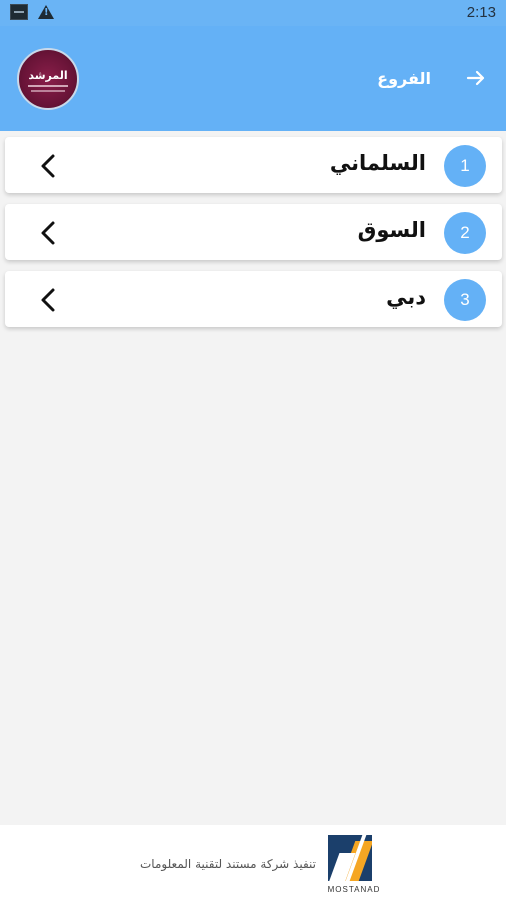 The height and width of the screenshot is (900, 506). Describe the element at coordinates (253, 232) in the screenshot. I see `branch-item: 2 السوق` at that location.